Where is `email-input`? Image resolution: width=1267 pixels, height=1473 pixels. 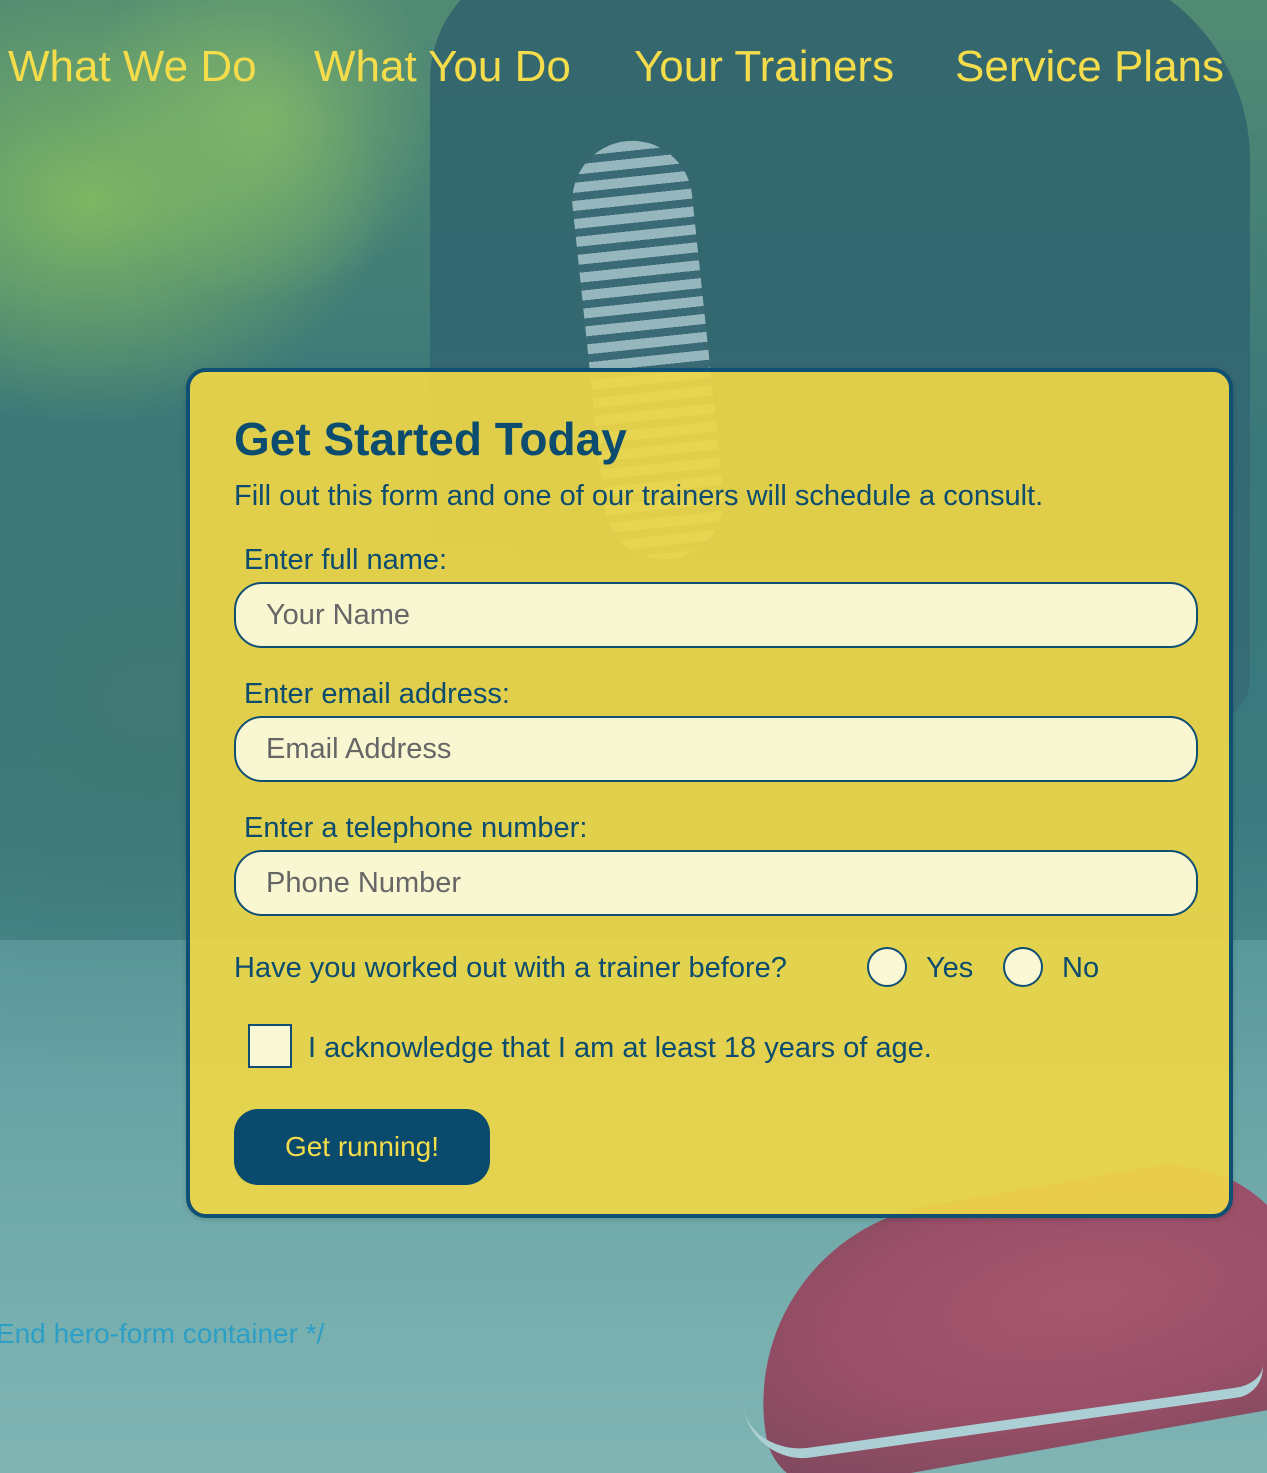
email-input is located at coordinates (716, 749).